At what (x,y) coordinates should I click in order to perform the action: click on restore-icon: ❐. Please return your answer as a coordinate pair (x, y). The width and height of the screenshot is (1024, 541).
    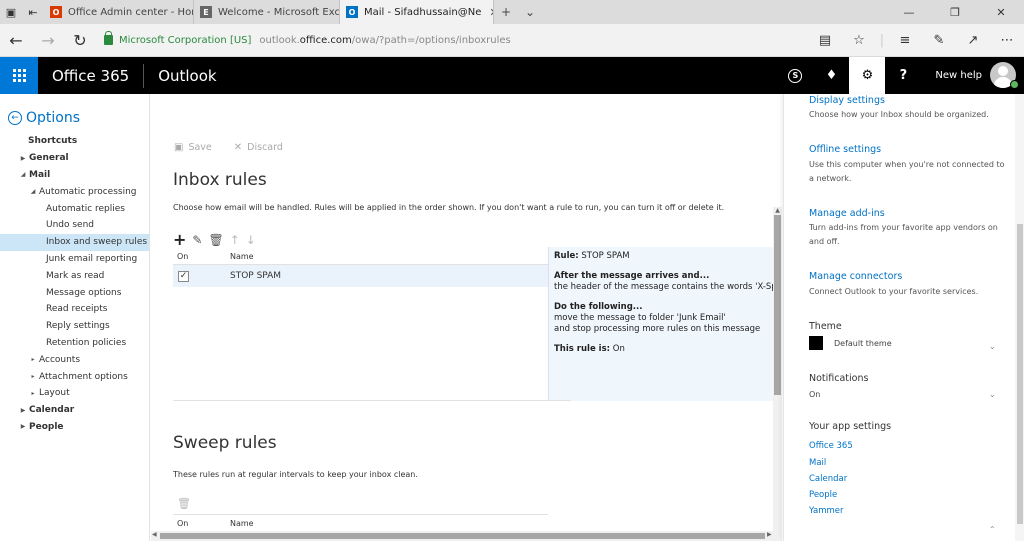
    Looking at the image, I should click on (955, 12).